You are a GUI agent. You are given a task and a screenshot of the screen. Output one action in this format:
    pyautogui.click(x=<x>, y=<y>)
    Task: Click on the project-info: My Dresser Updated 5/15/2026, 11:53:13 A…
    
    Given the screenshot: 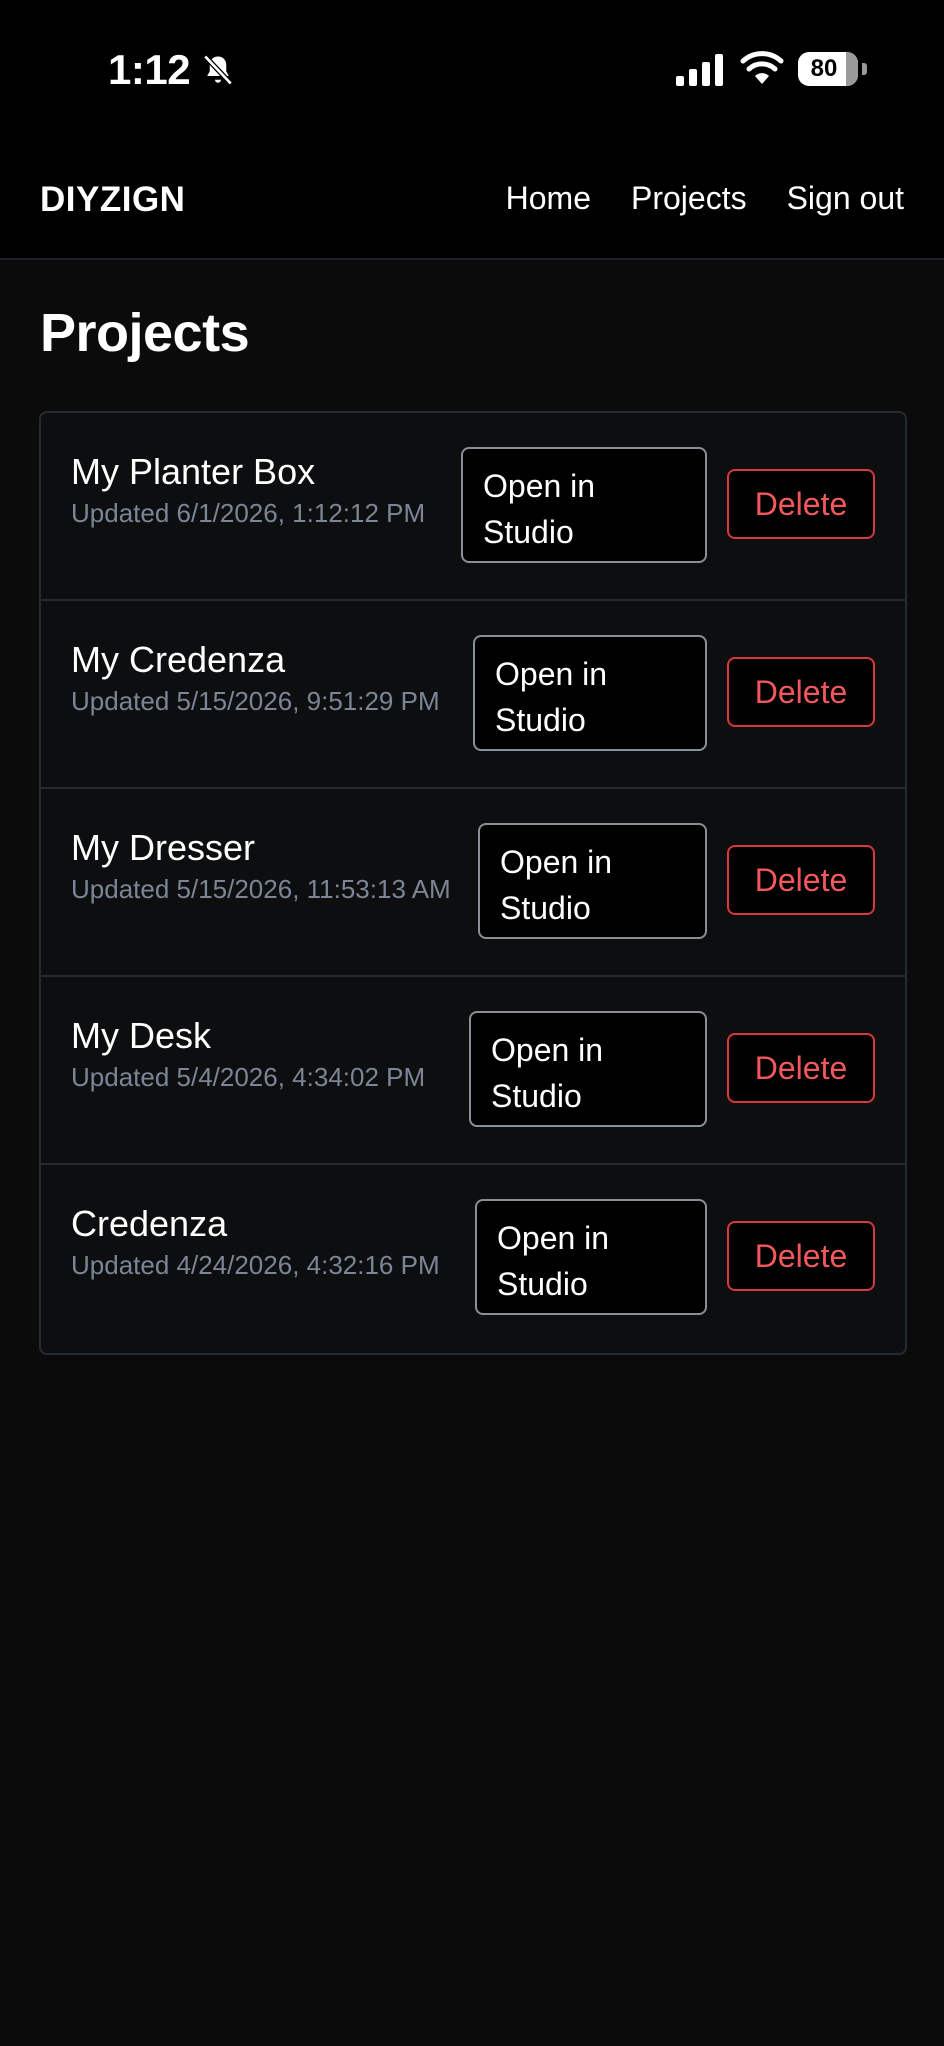 What is the action you would take?
    pyautogui.click(x=281, y=867)
    